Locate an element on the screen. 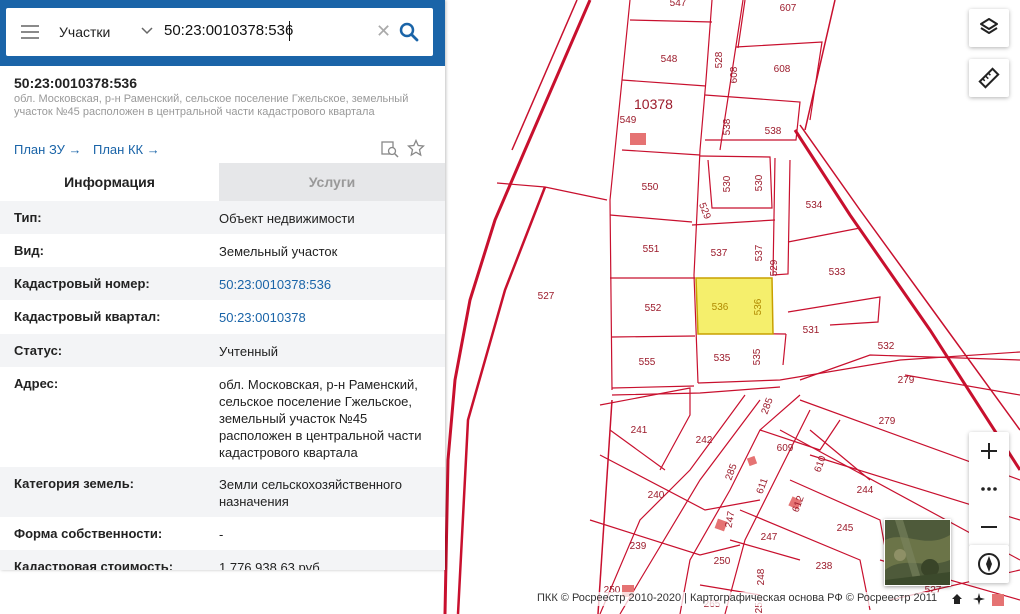 Image resolution: width=1020 pixels, height=614 pixels. measure-button is located at coordinates (989, 78).